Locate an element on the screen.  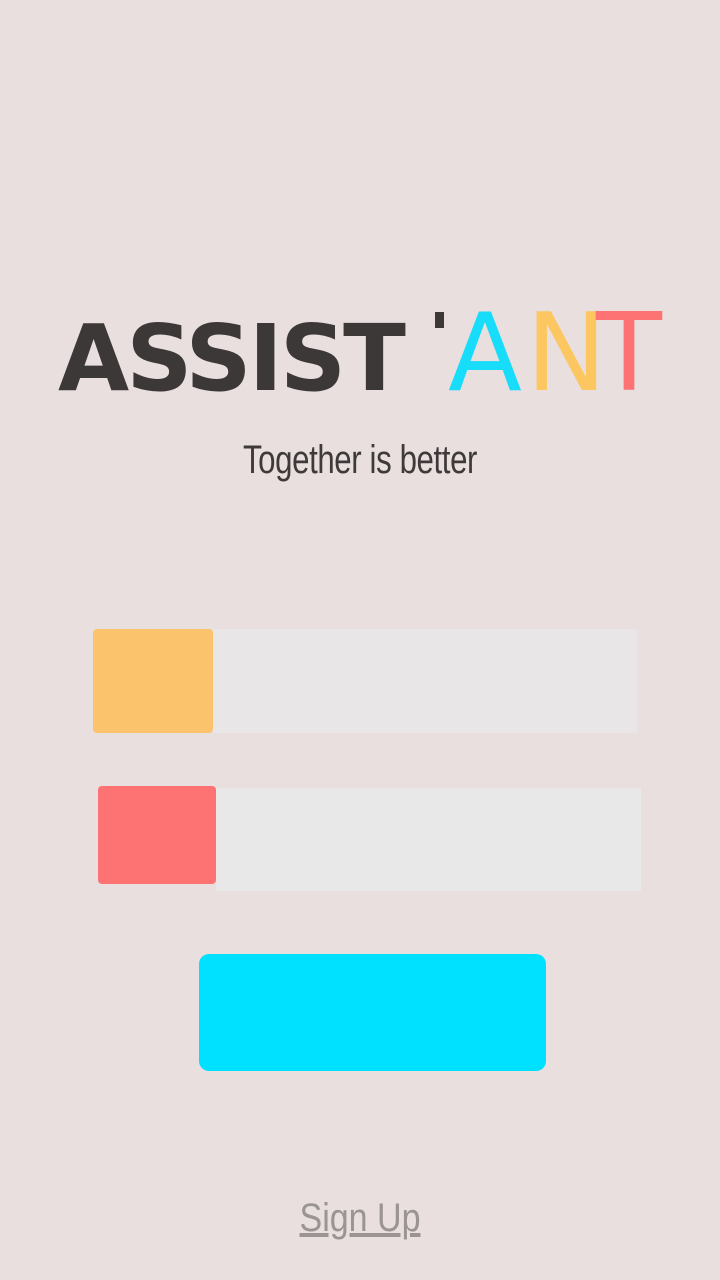
logo-bold-text: ASSIST is located at coordinates (232, 350).